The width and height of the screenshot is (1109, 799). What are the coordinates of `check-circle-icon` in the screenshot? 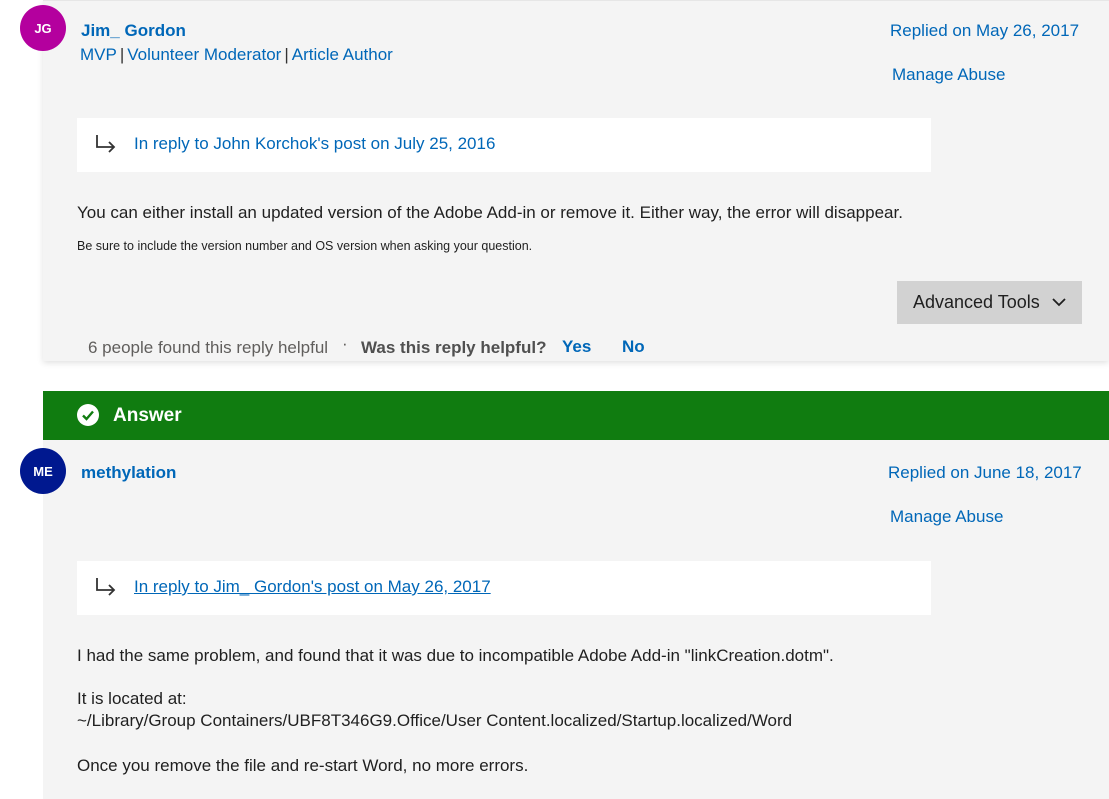 It's located at (88, 415).